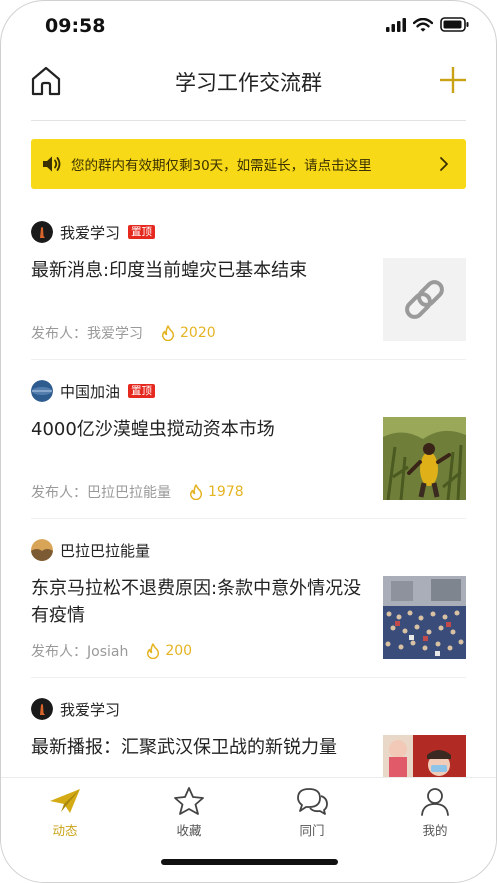 Image resolution: width=497 pixels, height=883 pixels. What do you see at coordinates (179, 651) in the screenshot?
I see `heat-count: 200` at bounding box center [179, 651].